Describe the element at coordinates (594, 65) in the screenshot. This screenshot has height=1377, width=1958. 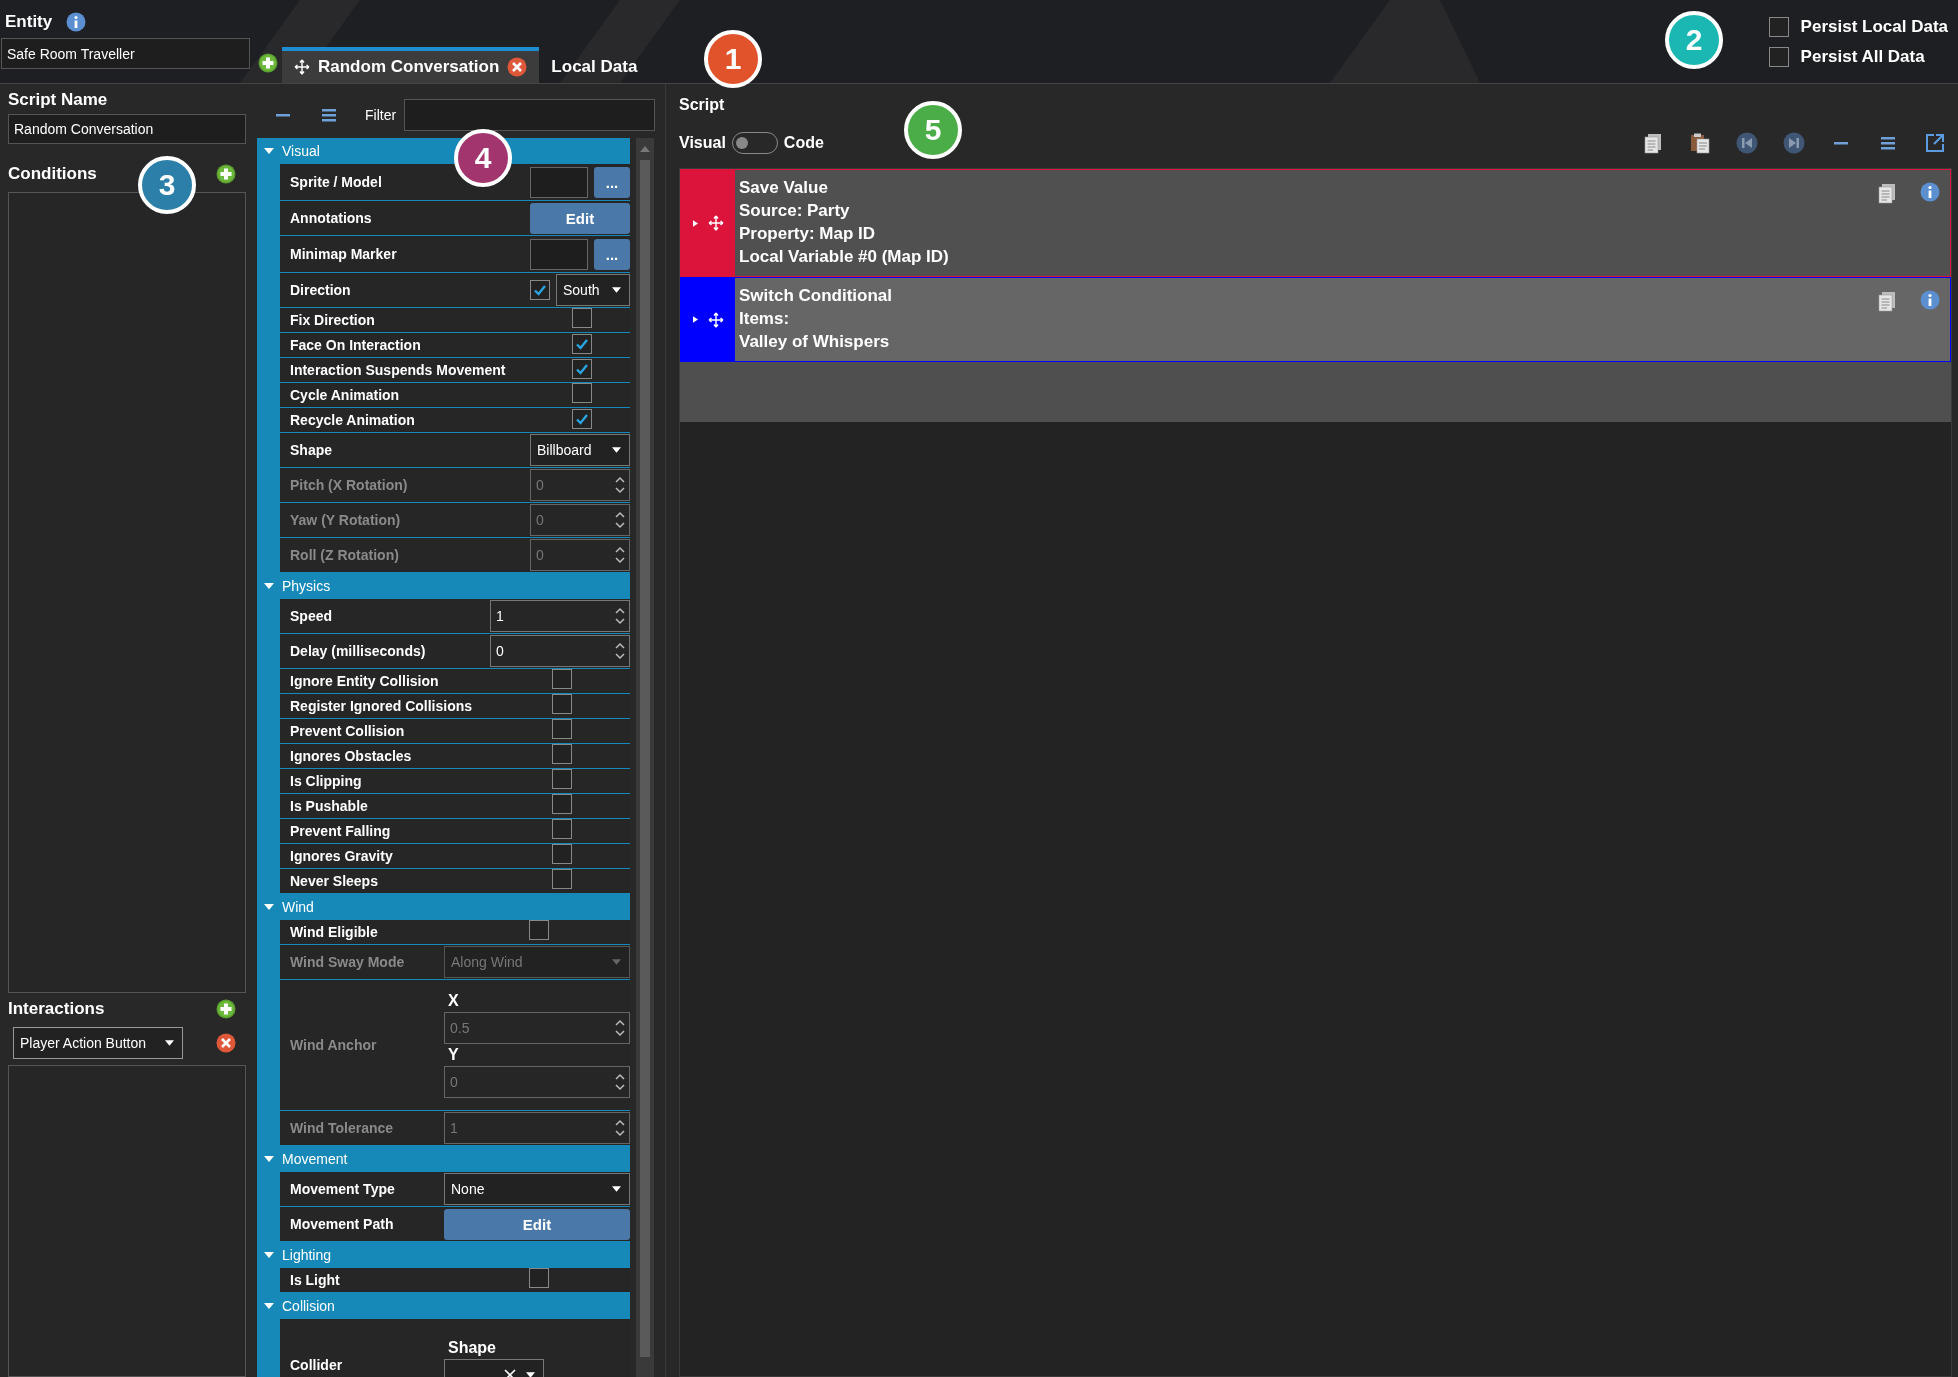
I see `script-tab: Local Data` at that location.